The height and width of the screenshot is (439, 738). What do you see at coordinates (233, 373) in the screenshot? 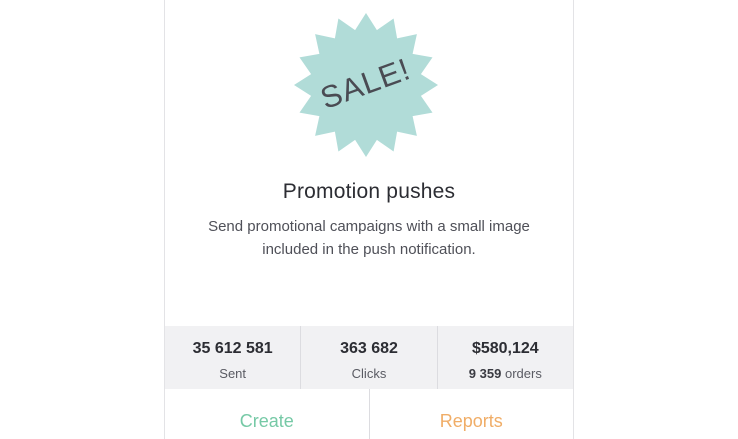
I see `stat-sent-label: Sent` at bounding box center [233, 373].